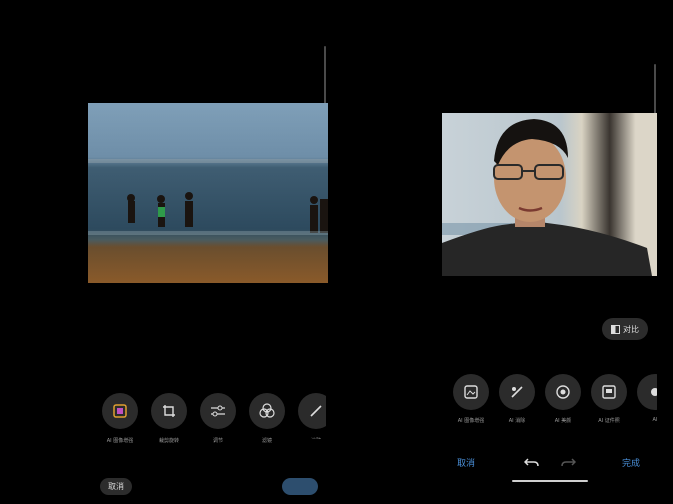 This screenshot has width=673, height=504. I want to click on left-tool-filter, so click(267, 411).